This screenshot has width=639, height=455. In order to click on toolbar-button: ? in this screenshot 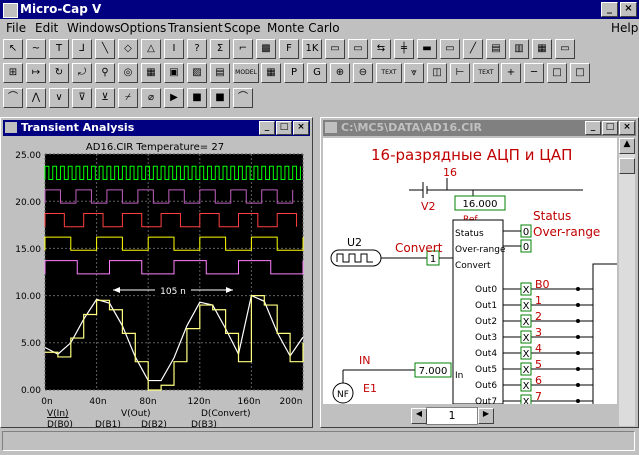, I will do `click(197, 49)`.